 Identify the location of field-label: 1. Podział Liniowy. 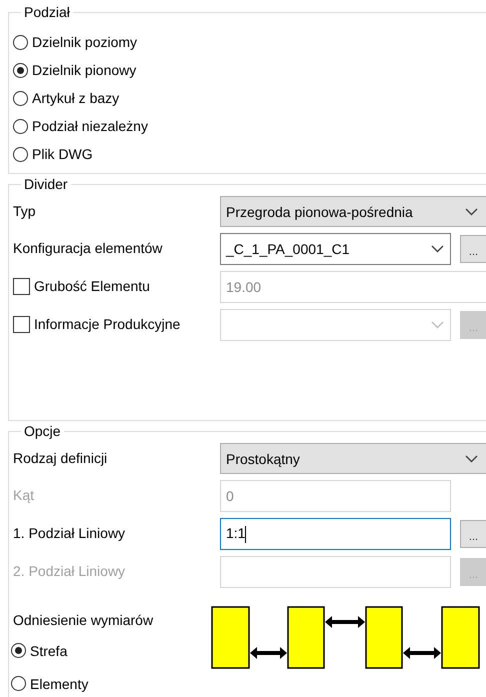
(69, 533).